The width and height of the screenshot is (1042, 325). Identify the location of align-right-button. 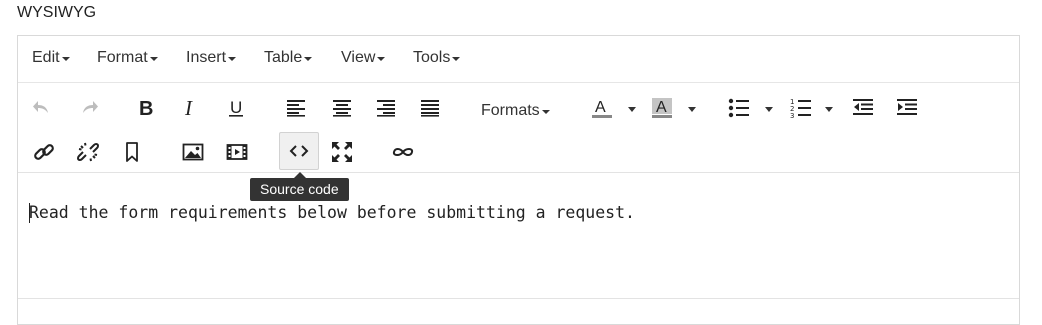
(386, 108).